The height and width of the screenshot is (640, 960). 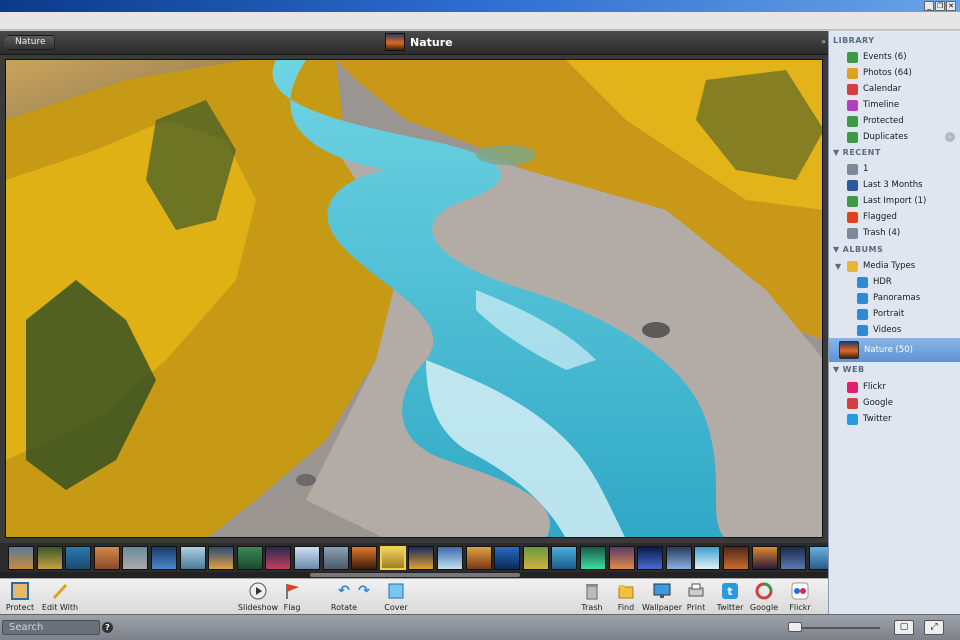 What do you see at coordinates (894, 169) in the screenshot?
I see `sidebar-item-1: 1` at bounding box center [894, 169].